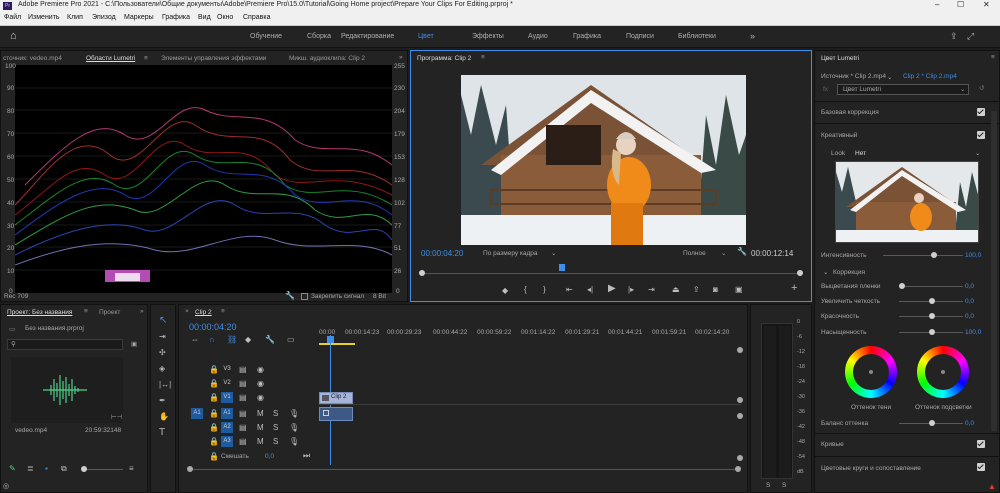 The image size is (1000, 493). Describe the element at coordinates (336, 398) in the screenshot. I see `video-clip: Clip 2` at that location.